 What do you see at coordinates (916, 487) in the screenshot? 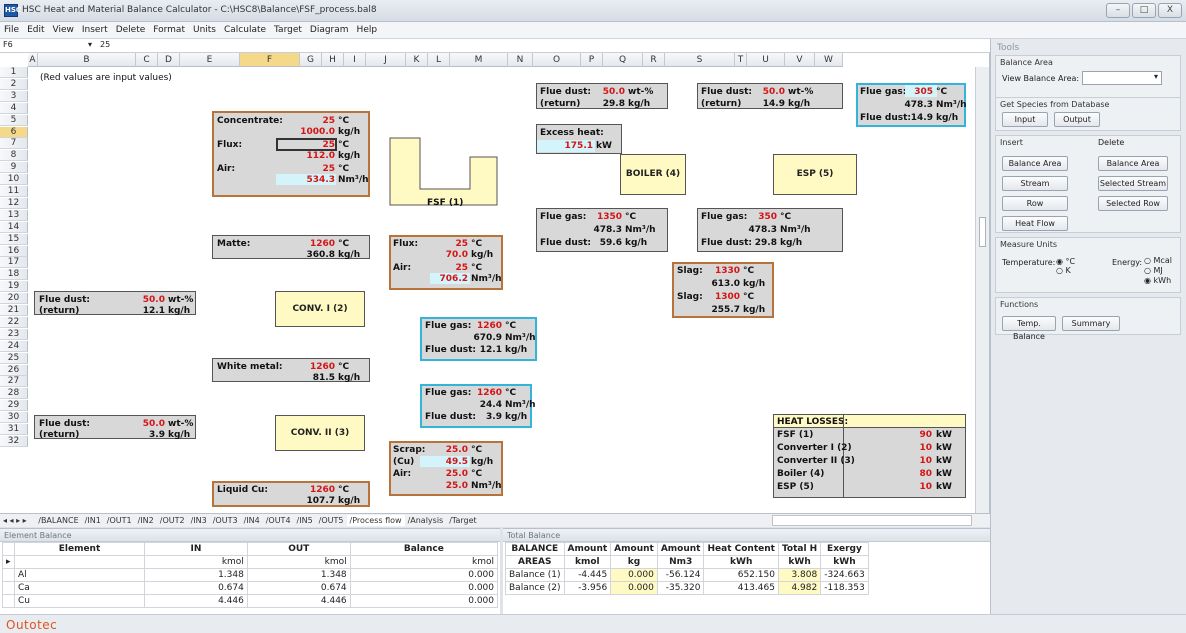
I see `heat-loss-value: 10` at bounding box center [916, 487].